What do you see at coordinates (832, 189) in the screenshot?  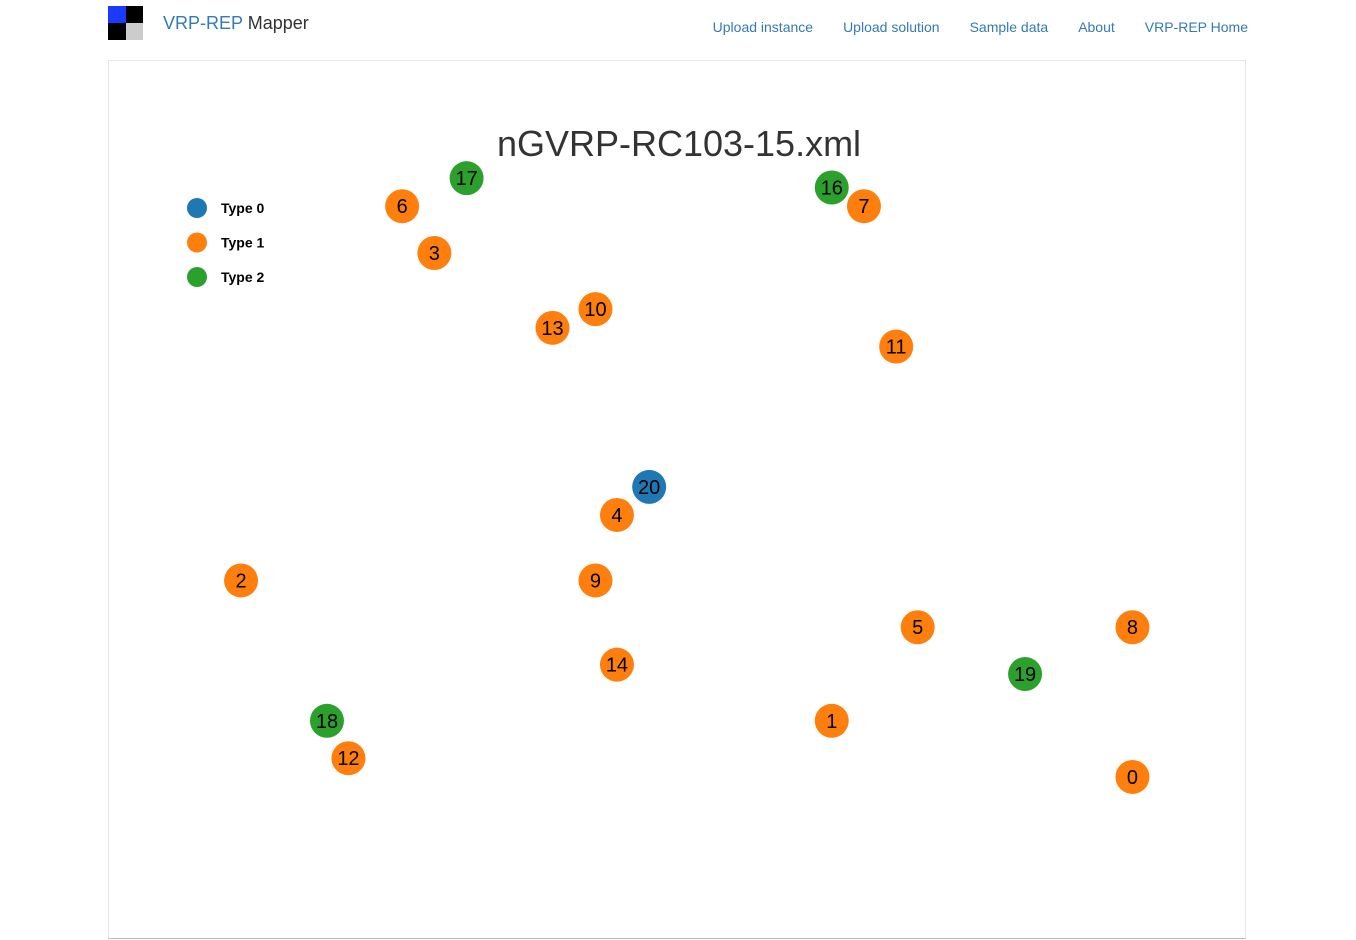 I see `node-label: 16` at bounding box center [832, 189].